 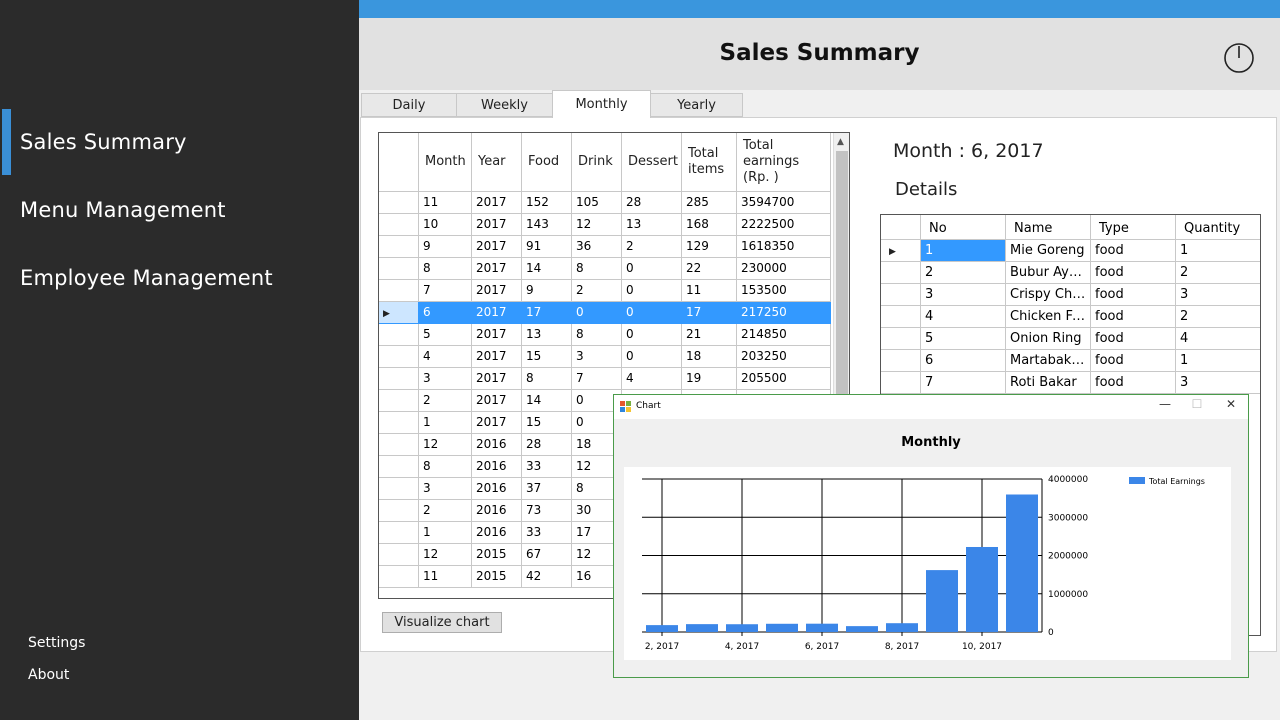 I want to click on table-cell: 168, so click(x=709, y=225).